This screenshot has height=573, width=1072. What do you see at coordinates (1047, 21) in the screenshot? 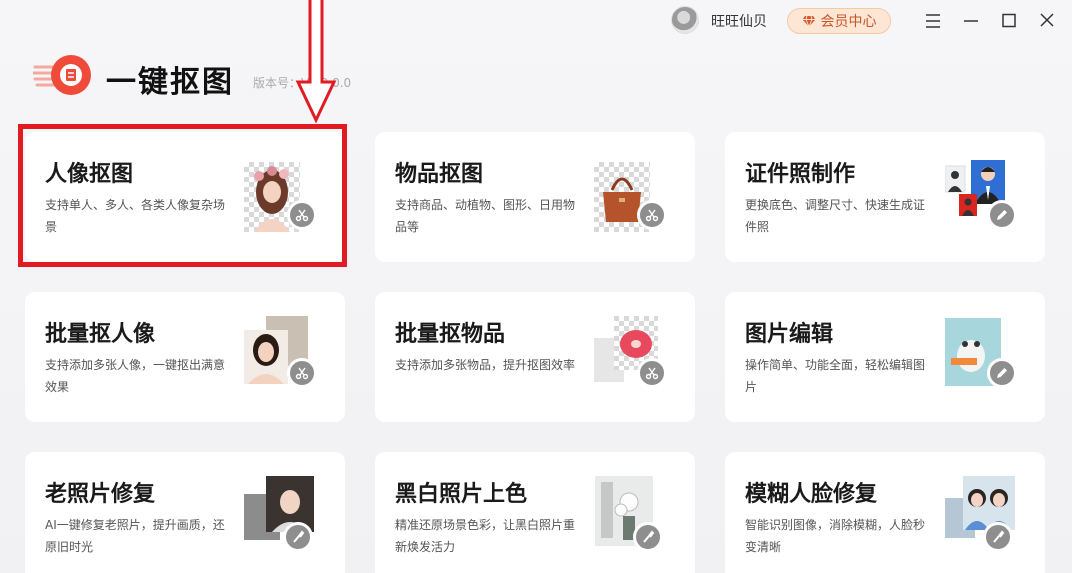
I see `close-icon` at bounding box center [1047, 21].